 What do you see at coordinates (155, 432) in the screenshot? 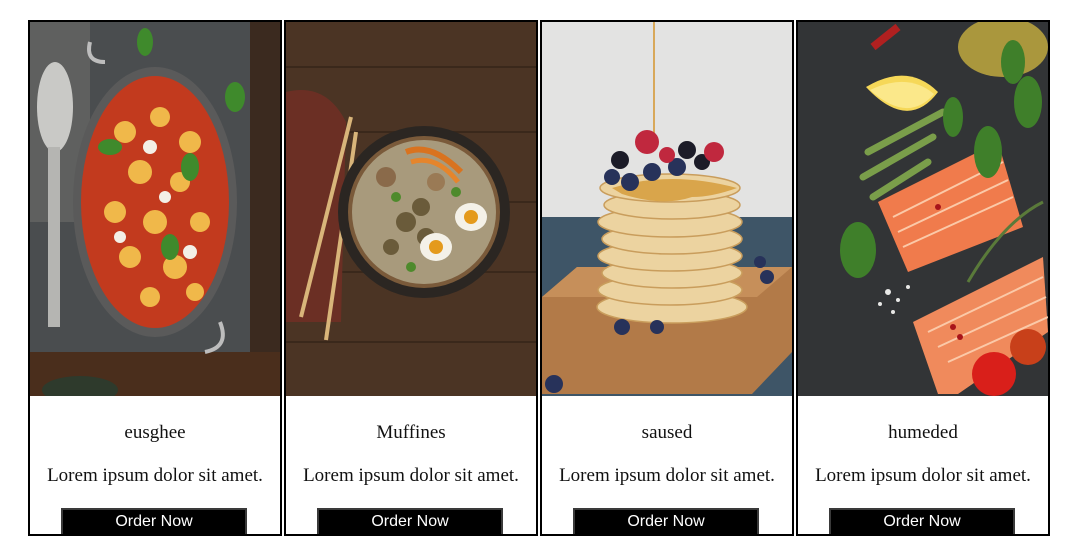
I see `card-title: eusghee` at bounding box center [155, 432].